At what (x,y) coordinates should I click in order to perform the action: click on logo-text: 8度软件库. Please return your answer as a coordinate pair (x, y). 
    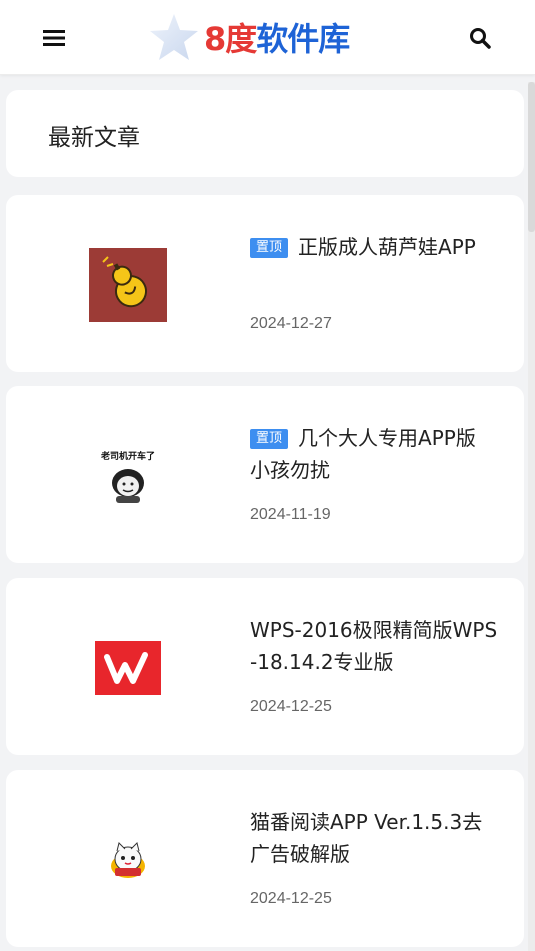
    Looking at the image, I should click on (277, 37).